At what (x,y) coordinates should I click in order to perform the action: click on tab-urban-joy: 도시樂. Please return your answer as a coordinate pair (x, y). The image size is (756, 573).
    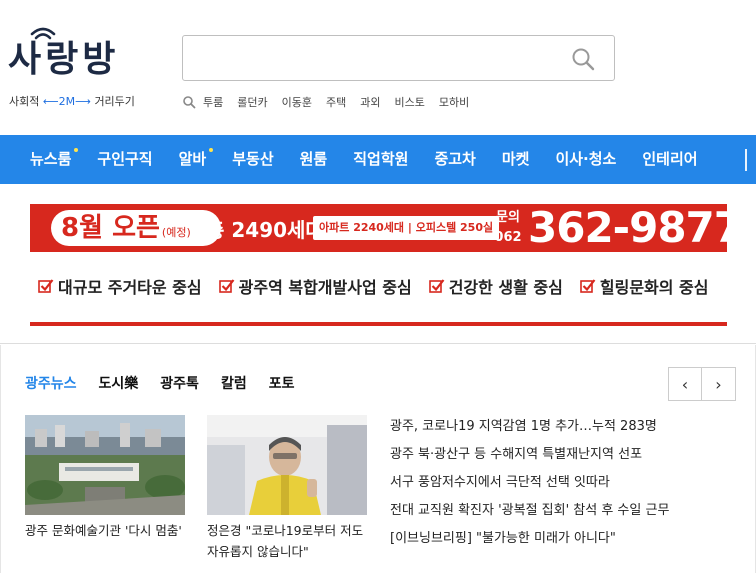
    Looking at the image, I should click on (119, 383).